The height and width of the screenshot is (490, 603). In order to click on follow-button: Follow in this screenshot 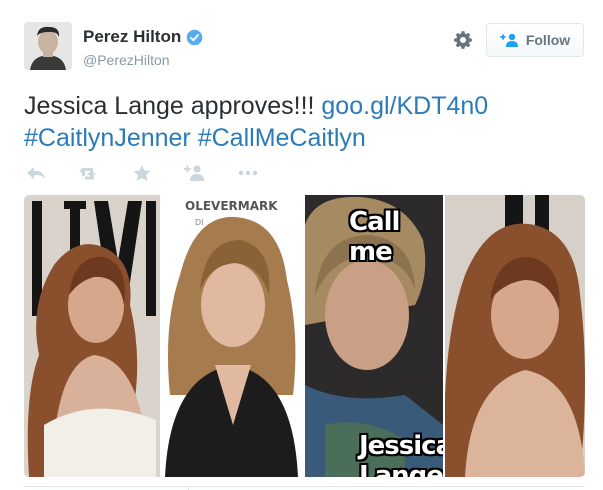, I will do `click(535, 40)`.